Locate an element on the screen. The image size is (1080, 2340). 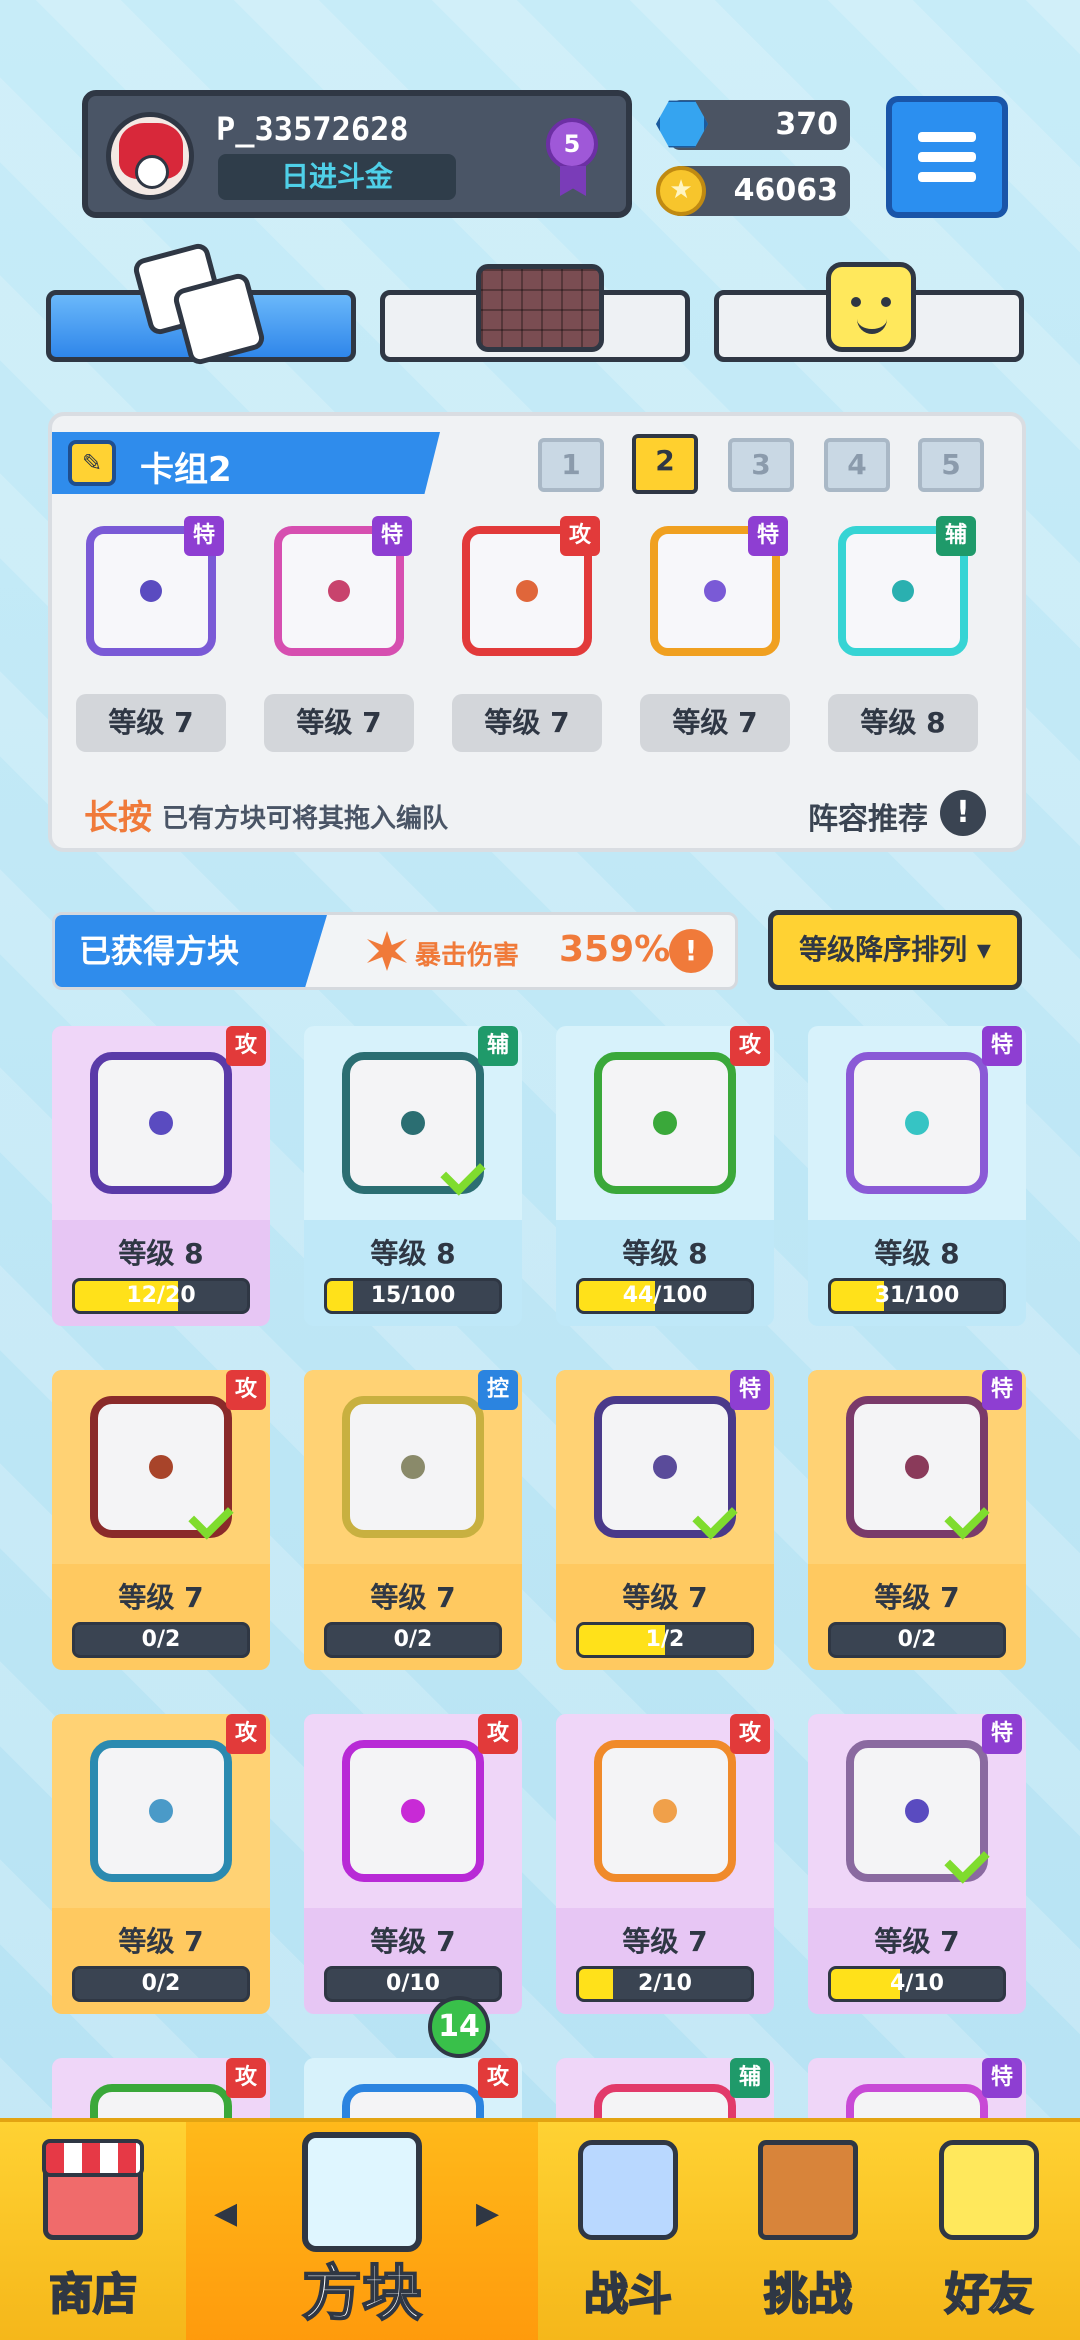
nav-challenge: 挑战 is located at coordinates (808, 2231).